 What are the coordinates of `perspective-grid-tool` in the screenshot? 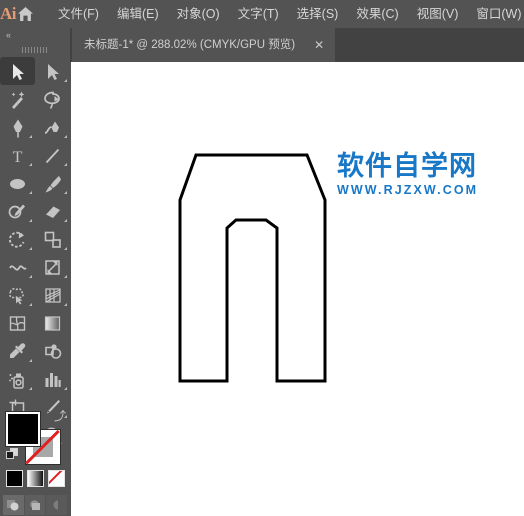 It's located at (52, 295).